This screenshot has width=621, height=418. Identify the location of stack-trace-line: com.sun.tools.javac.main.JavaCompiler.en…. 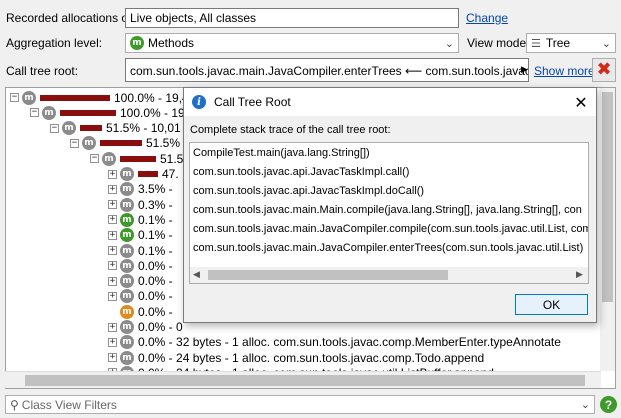
(388, 248).